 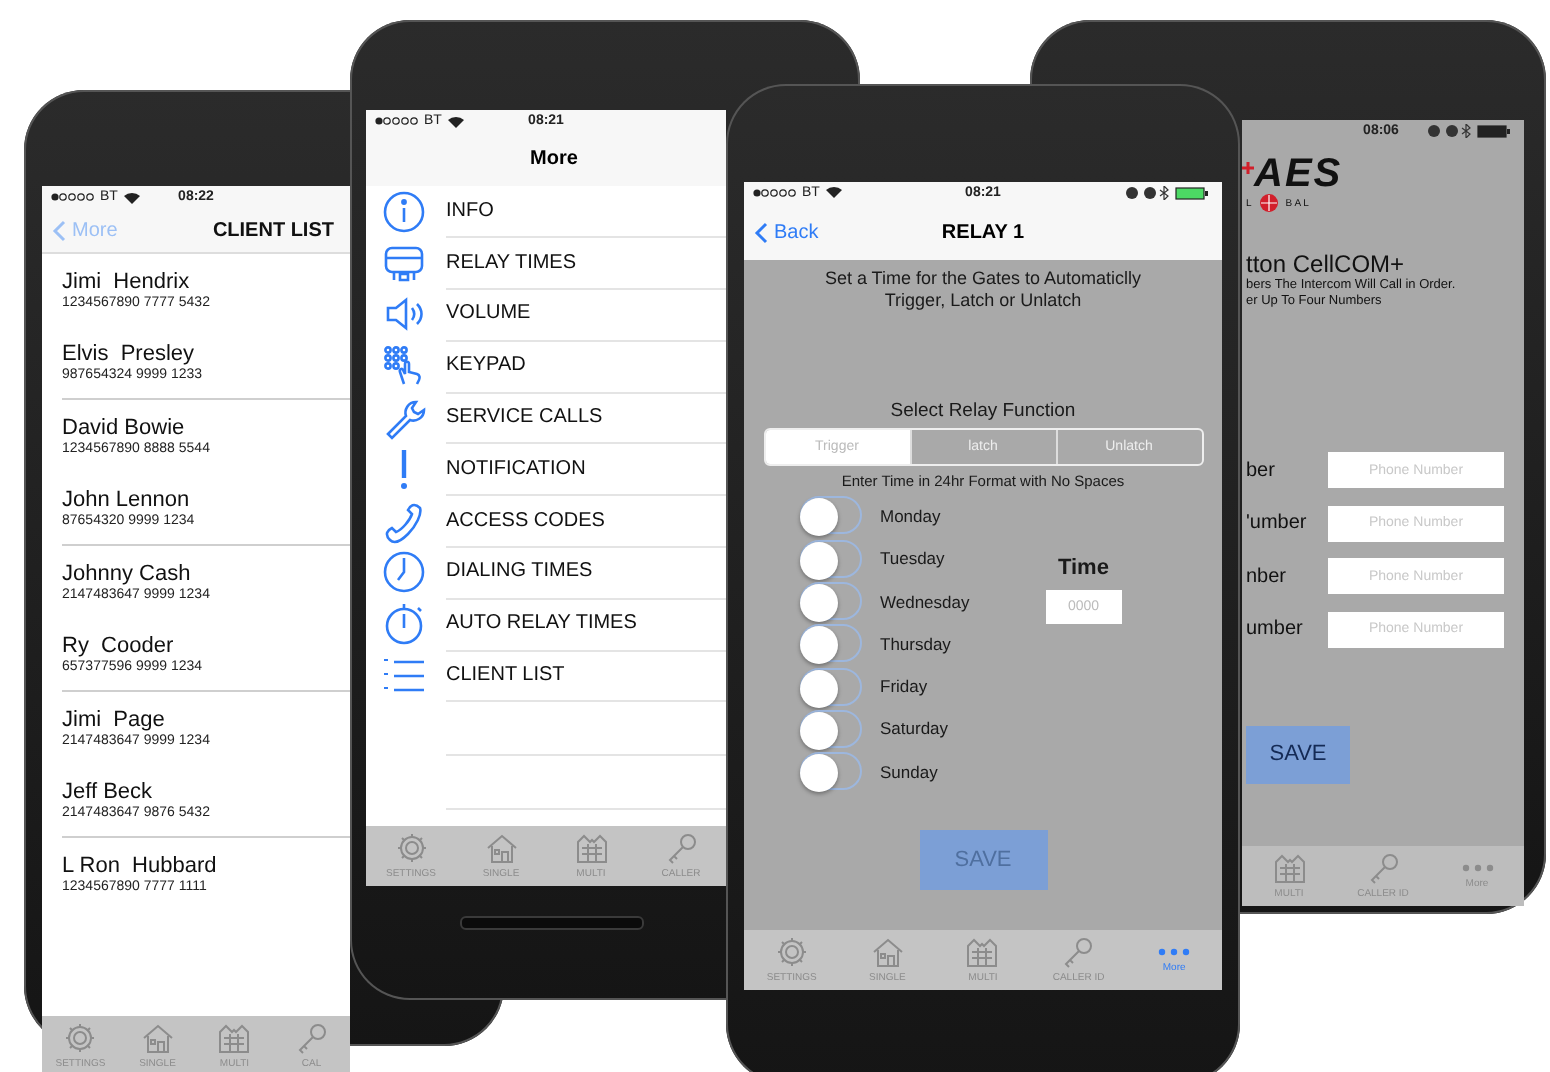 I want to click on stopwatch-icon, so click(x=404, y=624).